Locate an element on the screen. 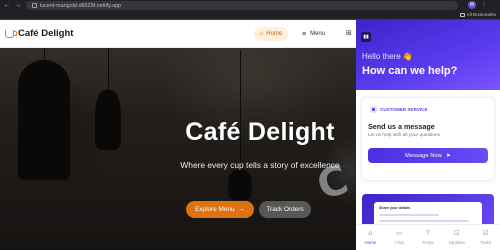 The image size is (500, 250). tab-faqs-label: FAQs is located at coordinates (428, 242).